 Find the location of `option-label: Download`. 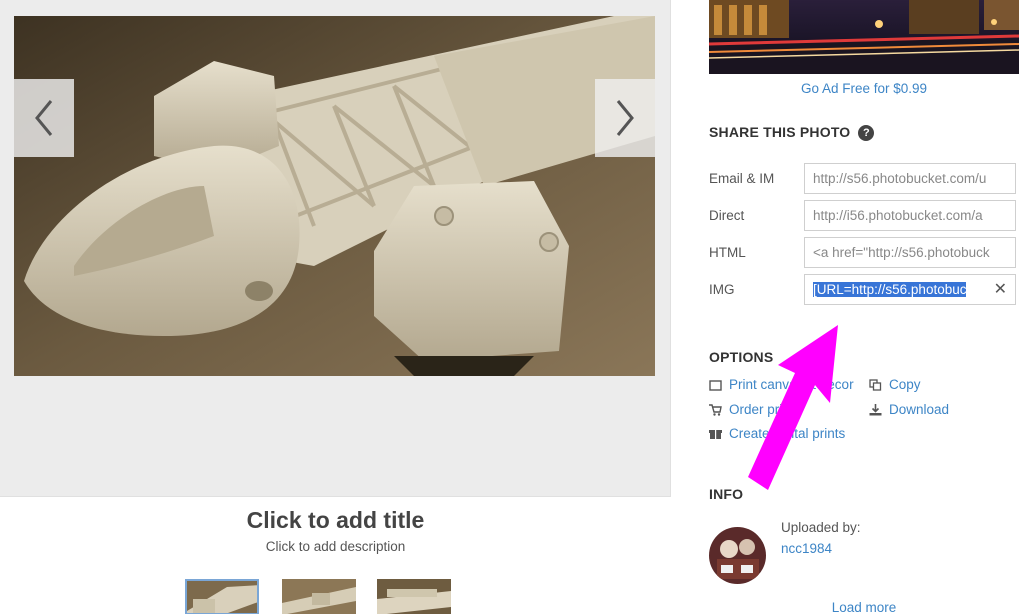

option-label: Download is located at coordinates (919, 409).